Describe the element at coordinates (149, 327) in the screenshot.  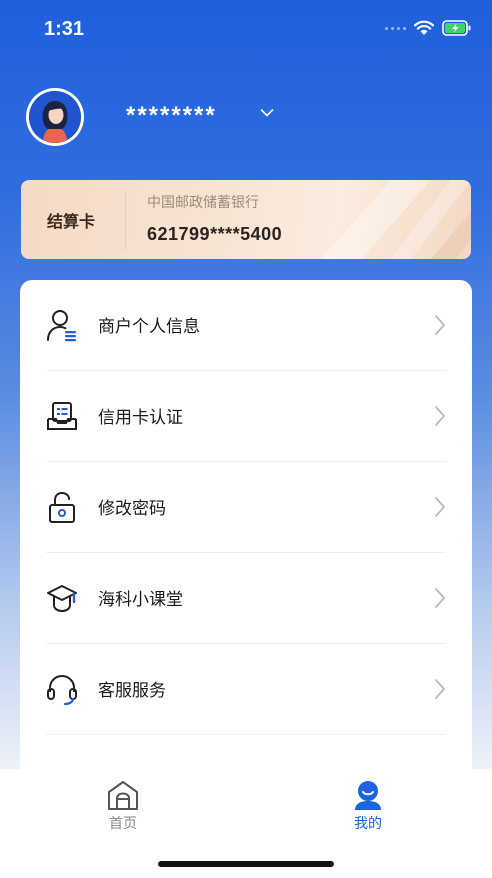
I see `menu-item-label: 商户个人信息` at that location.